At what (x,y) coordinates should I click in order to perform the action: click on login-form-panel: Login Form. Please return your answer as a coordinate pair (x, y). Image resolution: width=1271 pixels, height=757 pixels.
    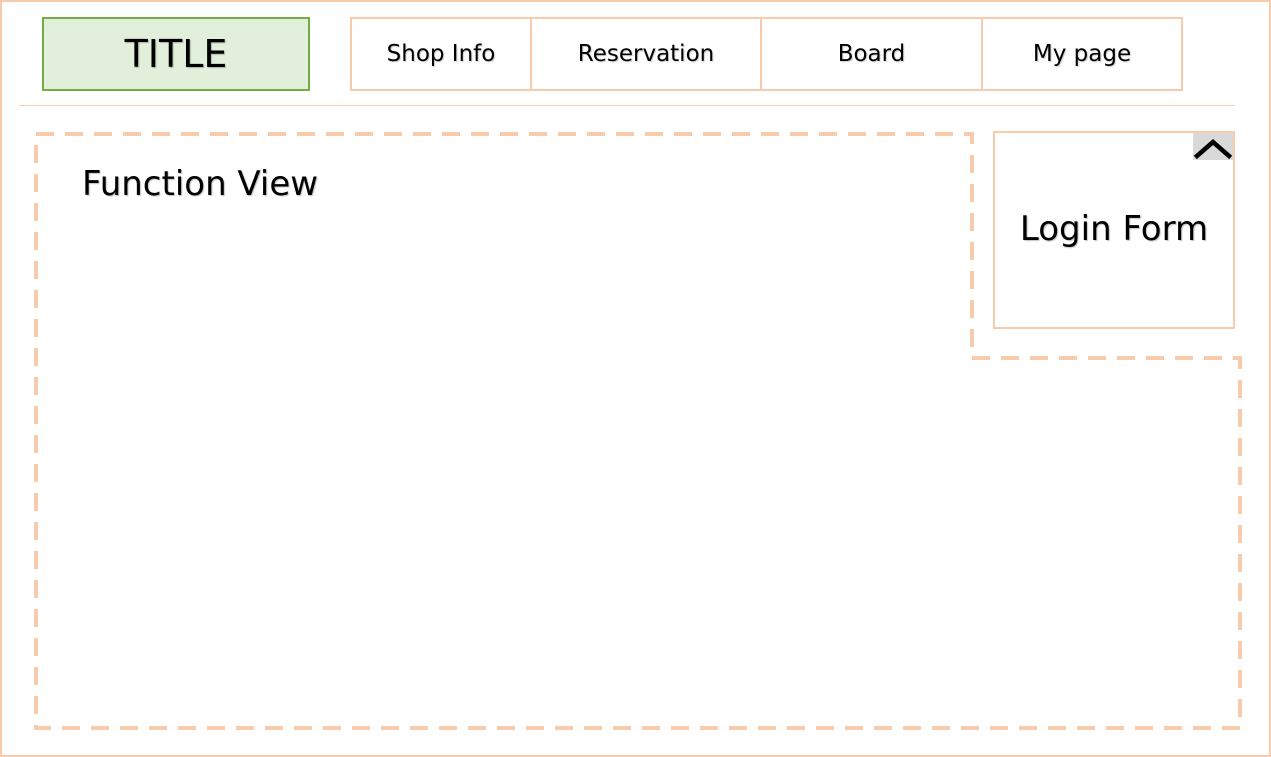
    Looking at the image, I should click on (1114, 230).